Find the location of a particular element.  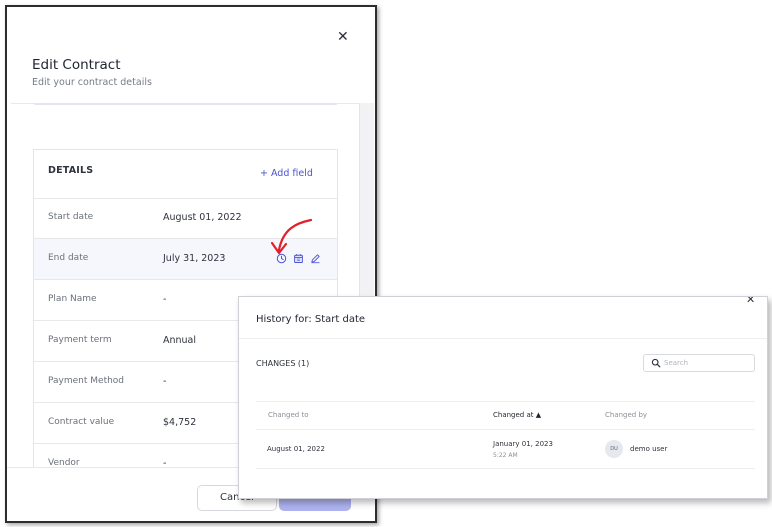

changed-at-date: January 01, 2023 is located at coordinates (523, 444).